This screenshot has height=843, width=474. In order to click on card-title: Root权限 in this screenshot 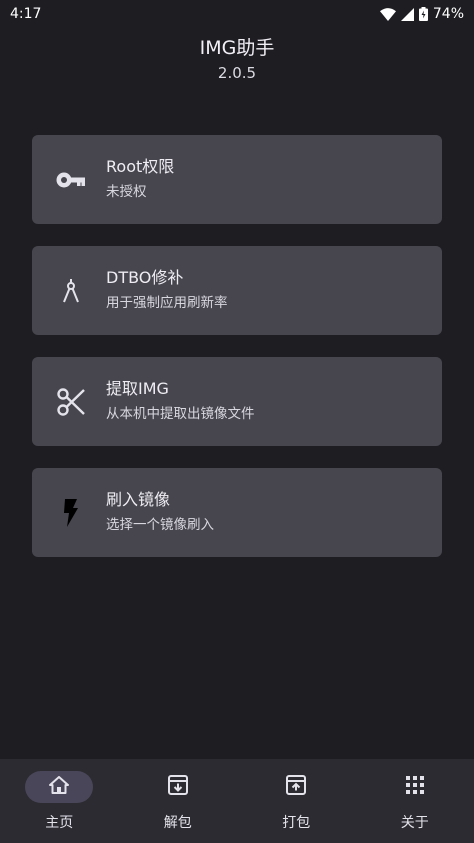, I will do `click(140, 166)`.